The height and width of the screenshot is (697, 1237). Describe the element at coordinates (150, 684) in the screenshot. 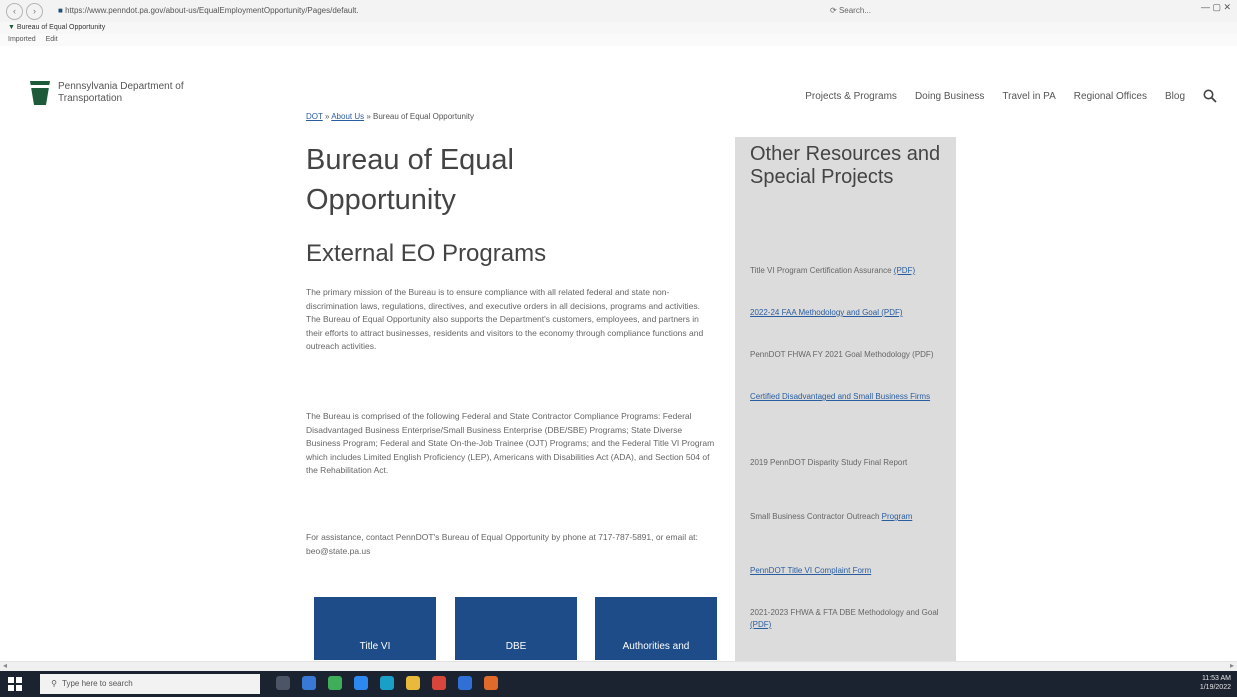

I see `taskbar-search-input: ⚲ Type here to search` at that location.